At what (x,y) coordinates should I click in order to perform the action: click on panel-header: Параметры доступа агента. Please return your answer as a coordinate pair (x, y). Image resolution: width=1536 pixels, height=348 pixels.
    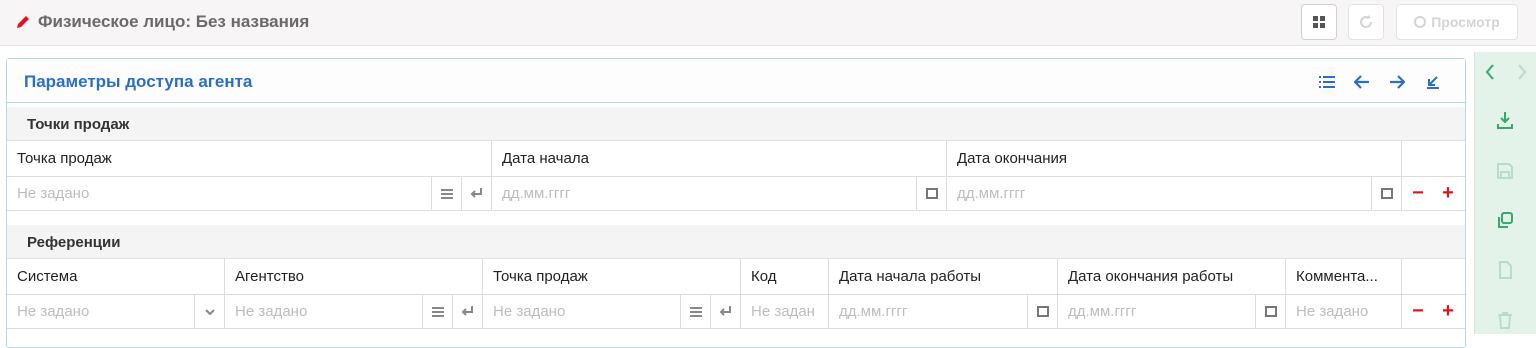
    Looking at the image, I should click on (736, 81).